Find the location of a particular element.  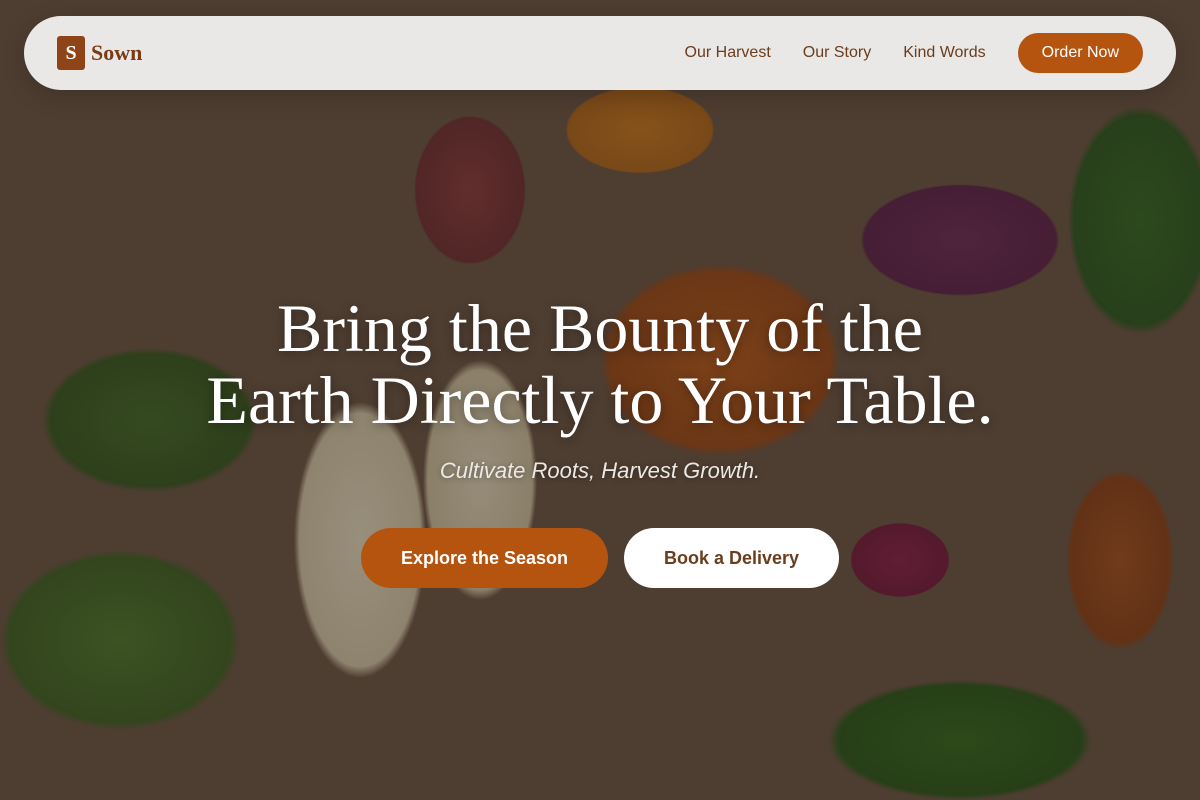

hero-actions: Explore the Season Book a Delivery is located at coordinates (600, 558).